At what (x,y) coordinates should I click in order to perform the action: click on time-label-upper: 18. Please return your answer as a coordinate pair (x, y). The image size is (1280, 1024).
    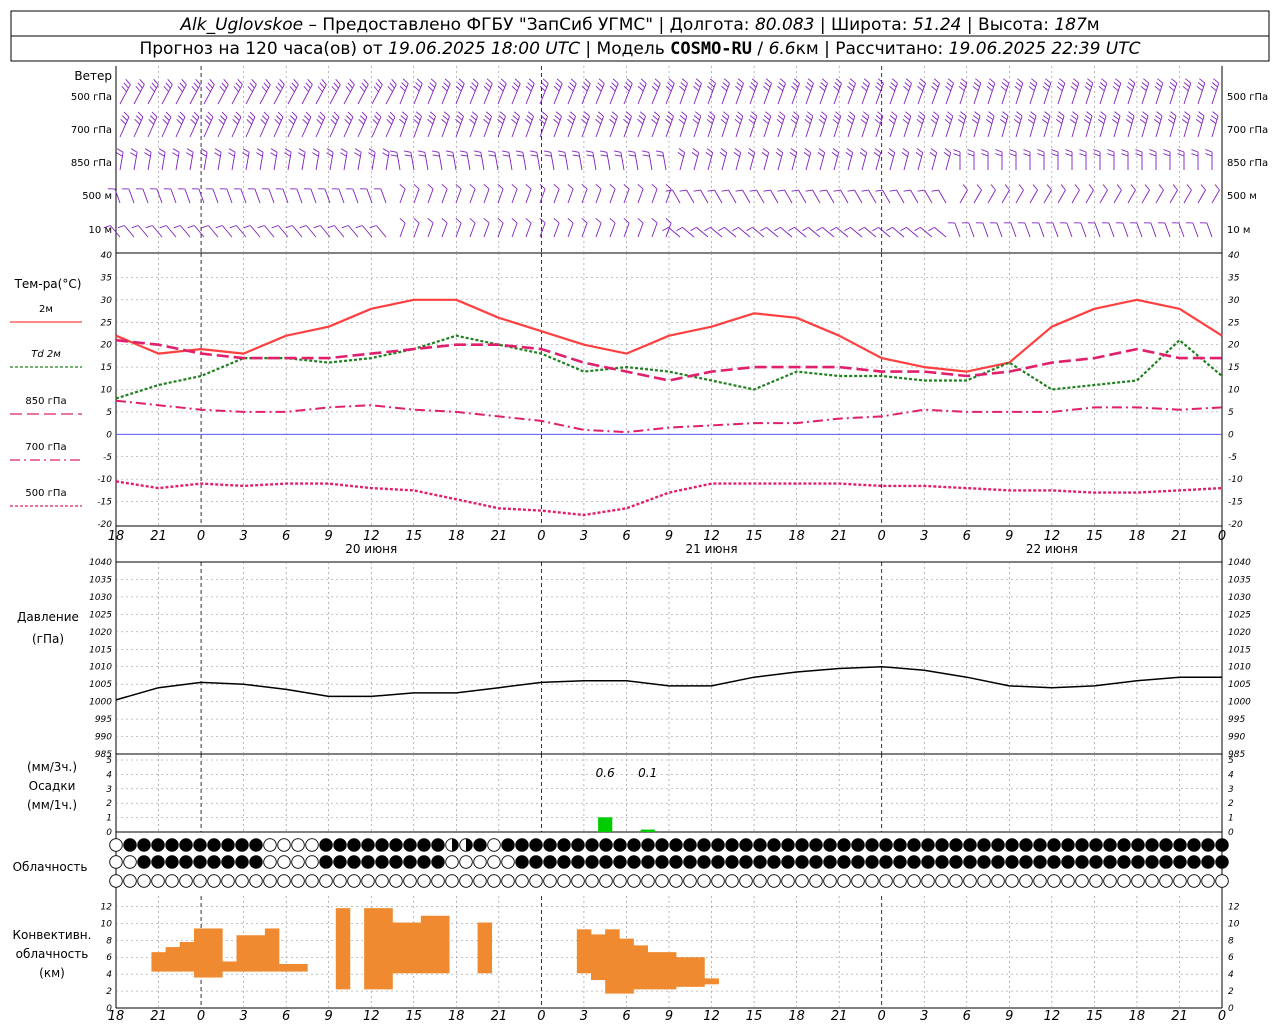
    Looking at the image, I should click on (116, 536).